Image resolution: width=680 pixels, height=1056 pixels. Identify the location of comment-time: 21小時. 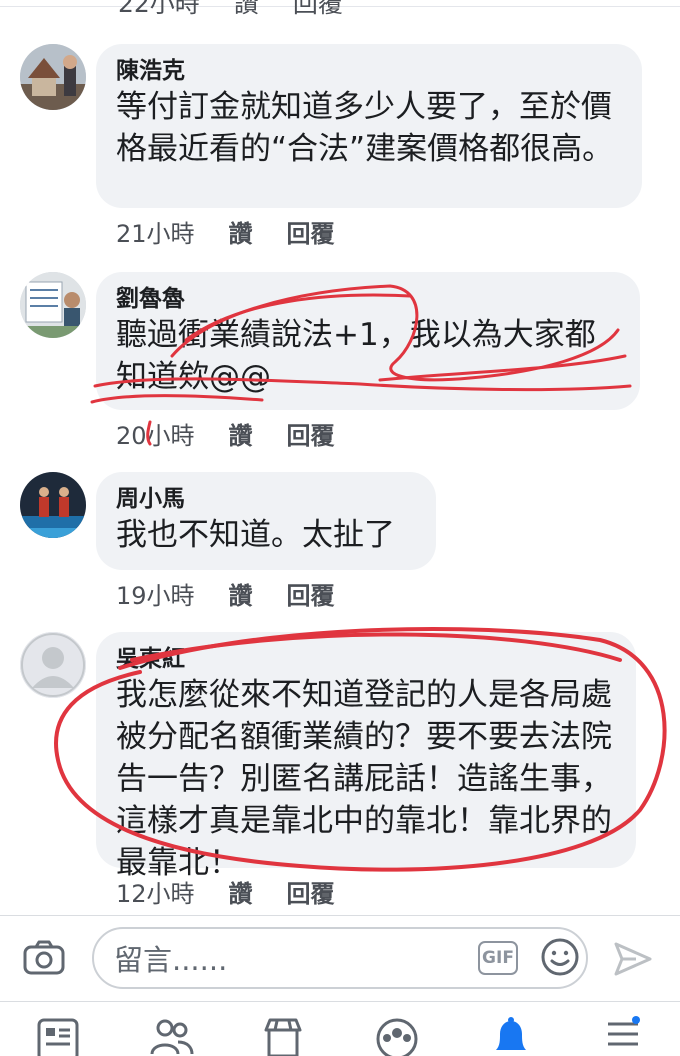
(155, 231).